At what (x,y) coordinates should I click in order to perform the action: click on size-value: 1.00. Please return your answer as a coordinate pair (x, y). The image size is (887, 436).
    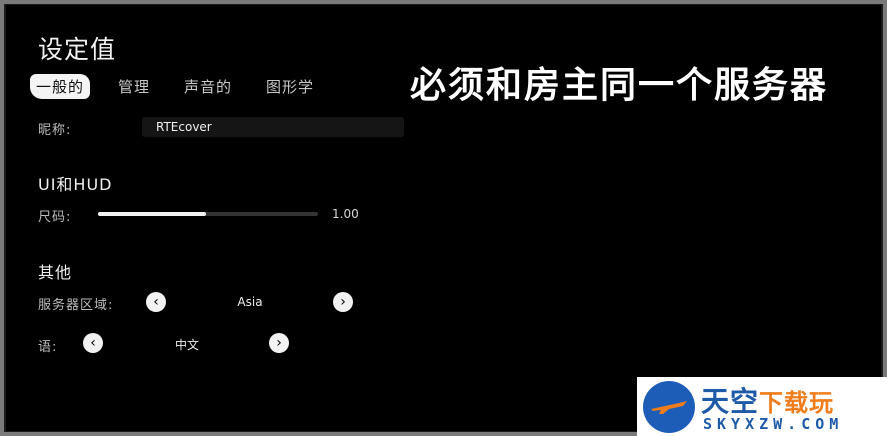
    Looking at the image, I should click on (345, 214).